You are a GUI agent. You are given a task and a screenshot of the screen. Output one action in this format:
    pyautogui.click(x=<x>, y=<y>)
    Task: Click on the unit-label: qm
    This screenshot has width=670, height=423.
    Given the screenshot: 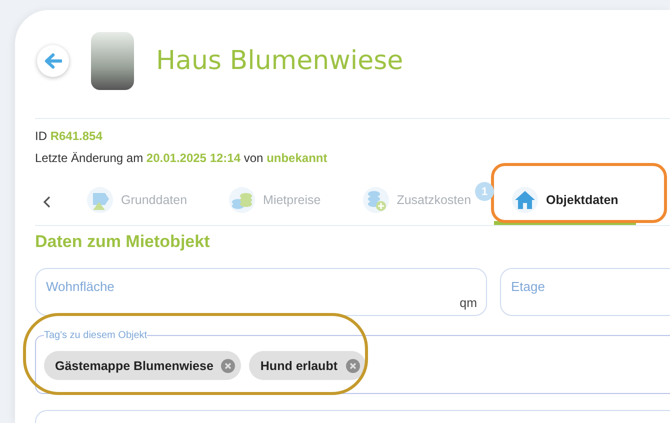 What is the action you would take?
    pyautogui.click(x=468, y=303)
    